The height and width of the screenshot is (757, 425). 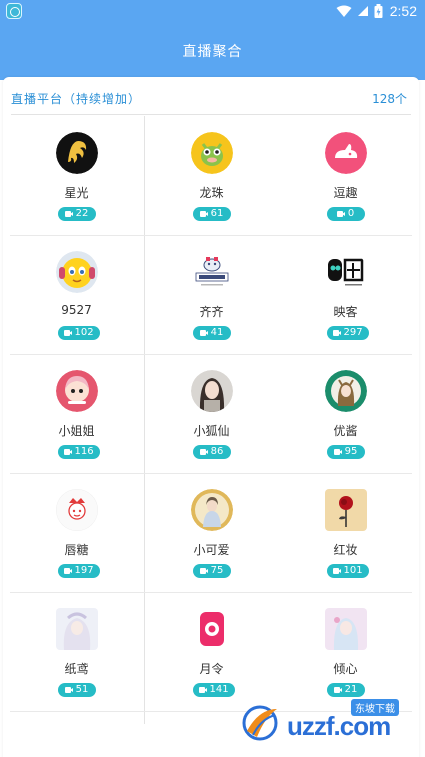 What do you see at coordinates (78, 571) in the screenshot?
I see `viewer-badge: 197` at bounding box center [78, 571].